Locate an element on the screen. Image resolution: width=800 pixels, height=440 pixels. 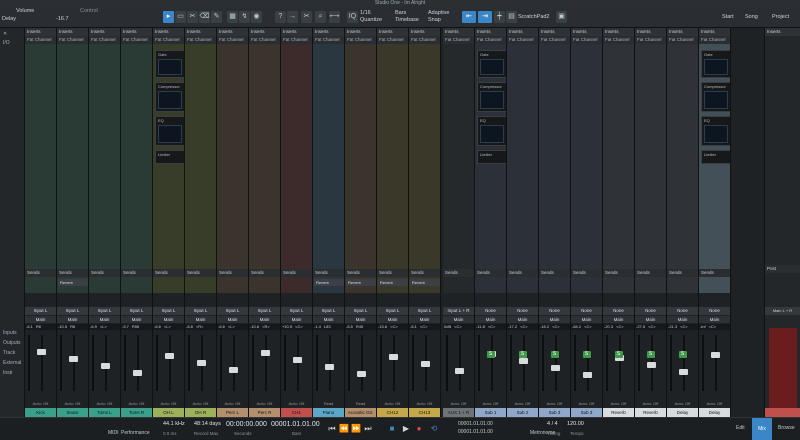
cursor-follow-icon: ┿ is located at coordinates (499, 17).